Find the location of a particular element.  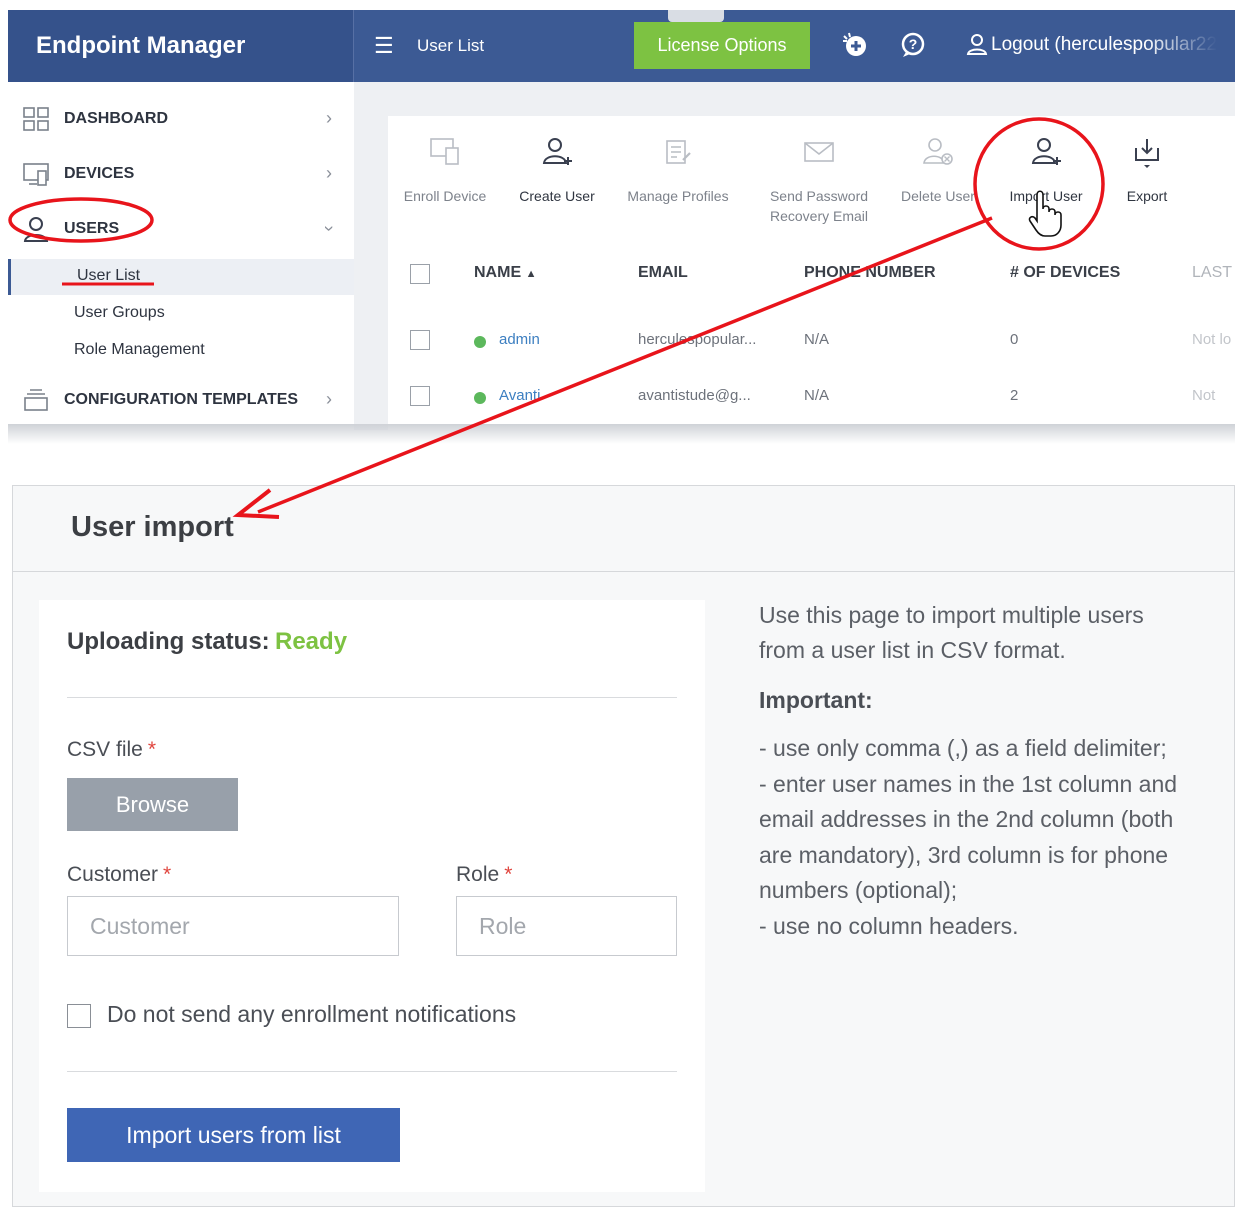

manage-profiles-button: Manage Profiles is located at coordinates (678, 171).